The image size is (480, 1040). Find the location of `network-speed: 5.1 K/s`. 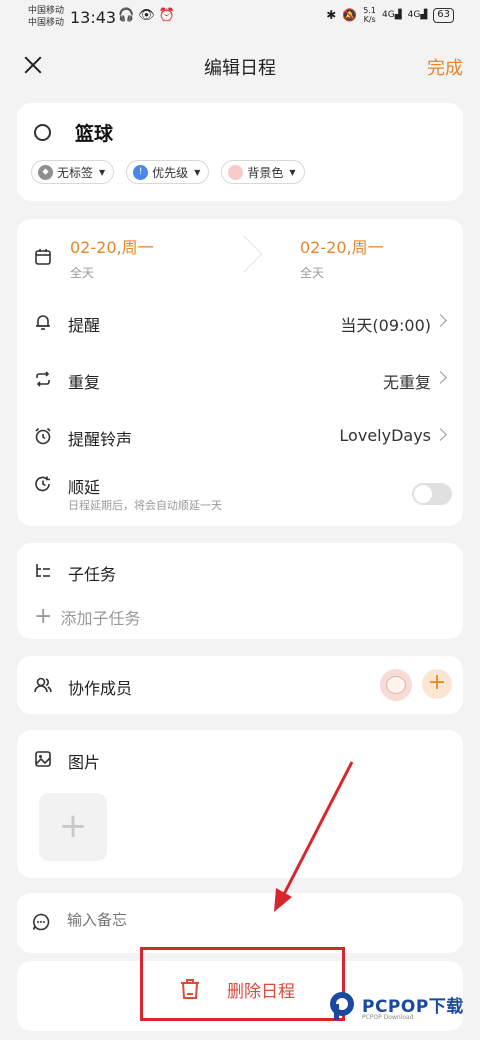

network-speed: 5.1 K/s is located at coordinates (369, 15).